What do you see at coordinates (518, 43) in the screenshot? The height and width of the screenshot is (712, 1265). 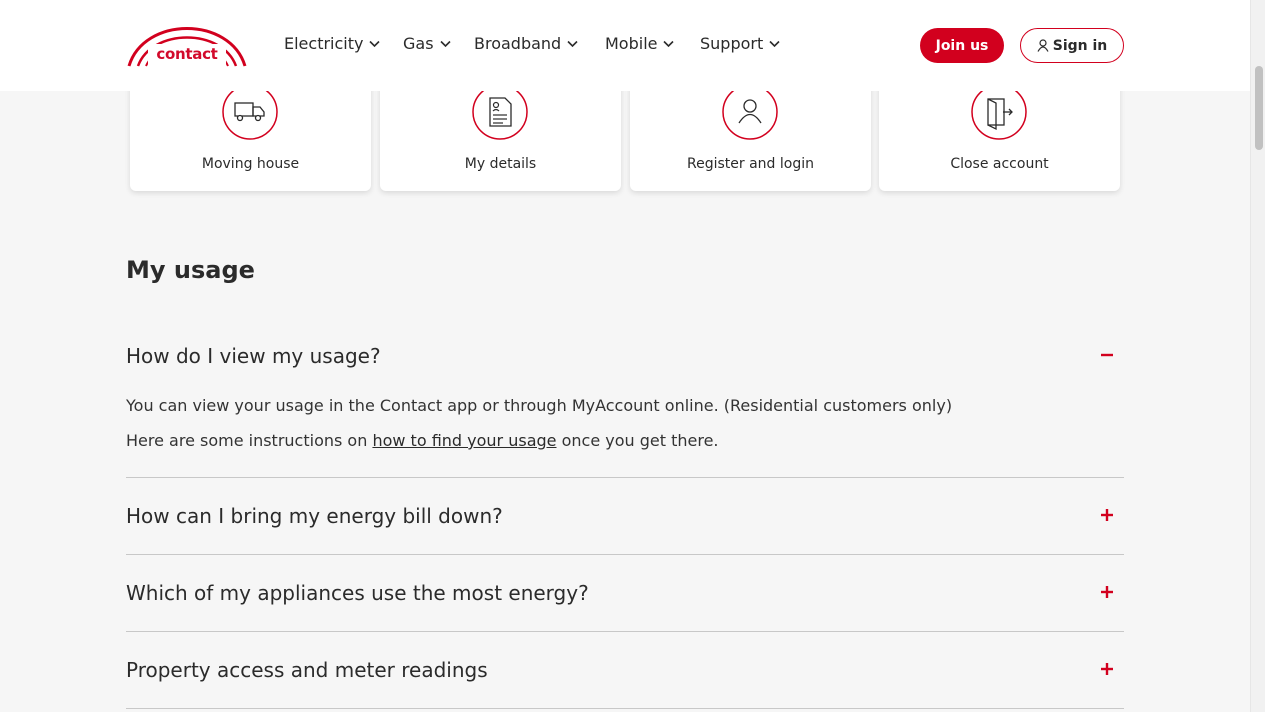 I see `nav-label: Broadband` at bounding box center [518, 43].